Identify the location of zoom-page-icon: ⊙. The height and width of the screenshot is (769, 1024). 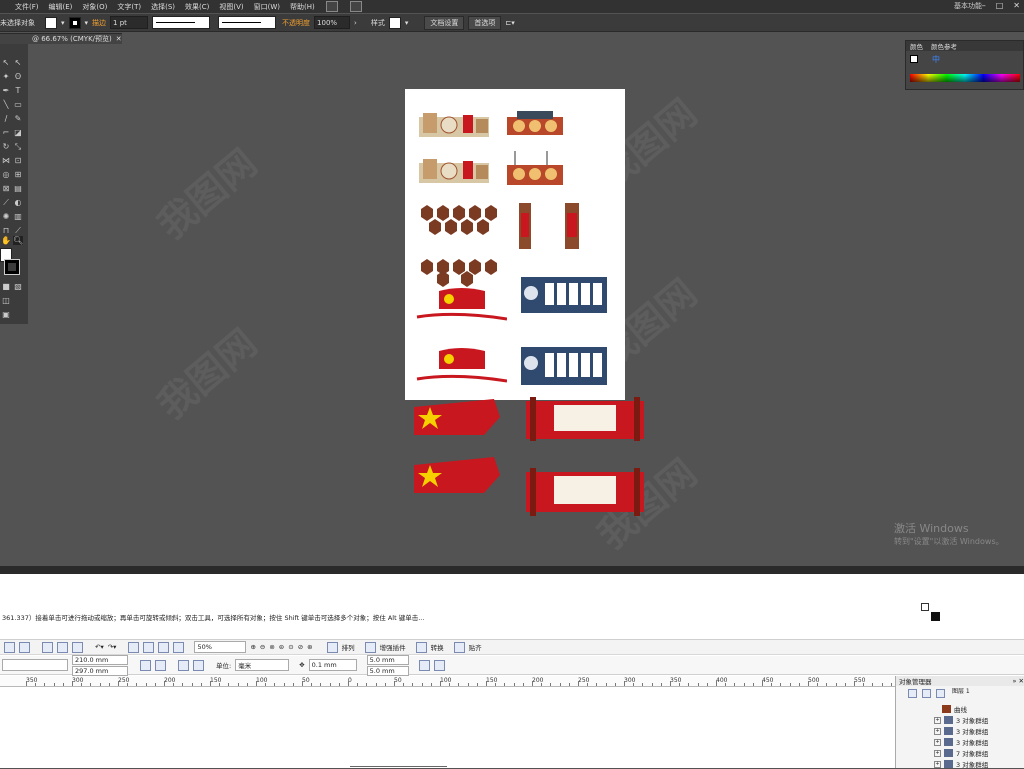
(290, 647).